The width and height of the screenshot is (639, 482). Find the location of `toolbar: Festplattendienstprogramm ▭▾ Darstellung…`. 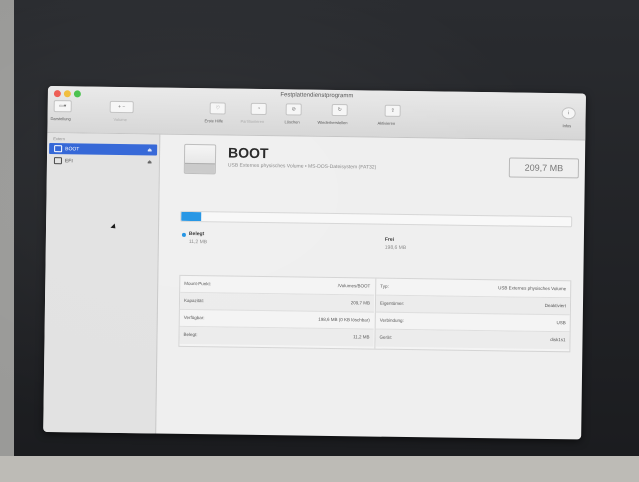

toolbar: Festplattendienstprogramm ▭▾ Darstellung… is located at coordinates (316, 113).